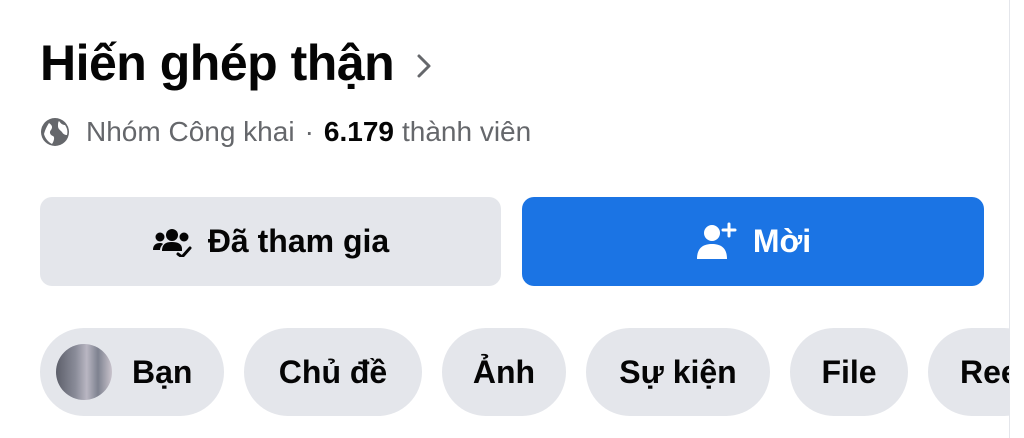 This screenshot has height=438, width=1024. I want to click on scrollbar, so click(1016, 219).